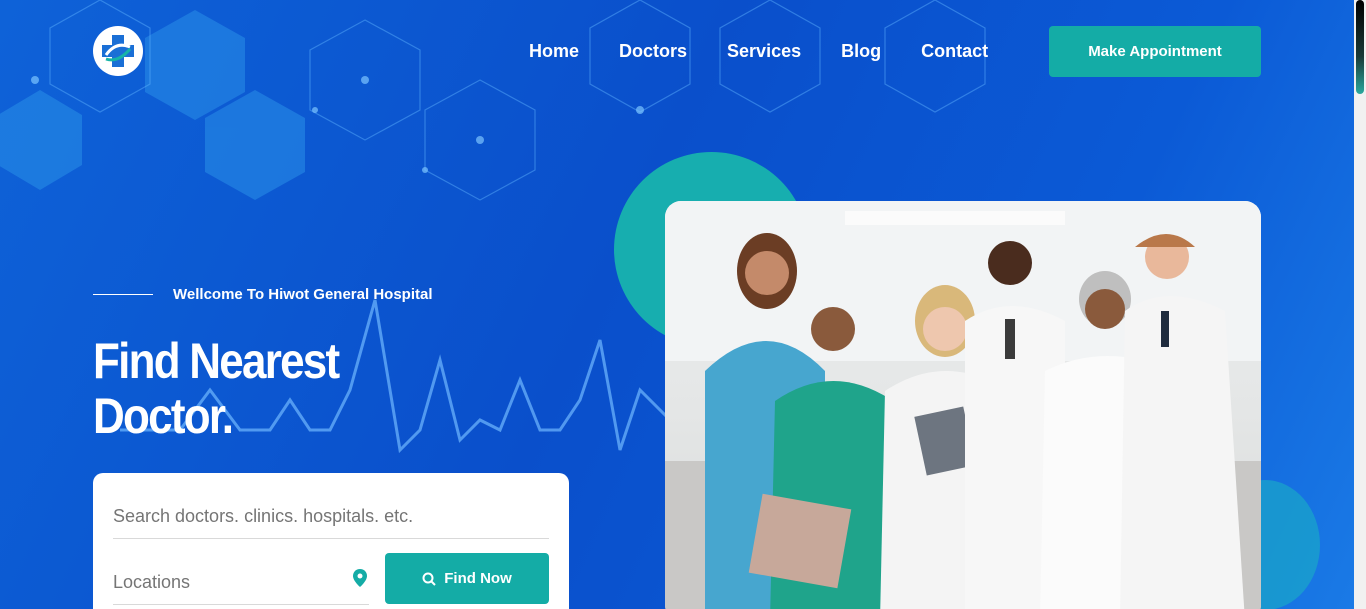 The width and height of the screenshot is (1366, 609). I want to click on medical-cross-icon, so click(118, 51).